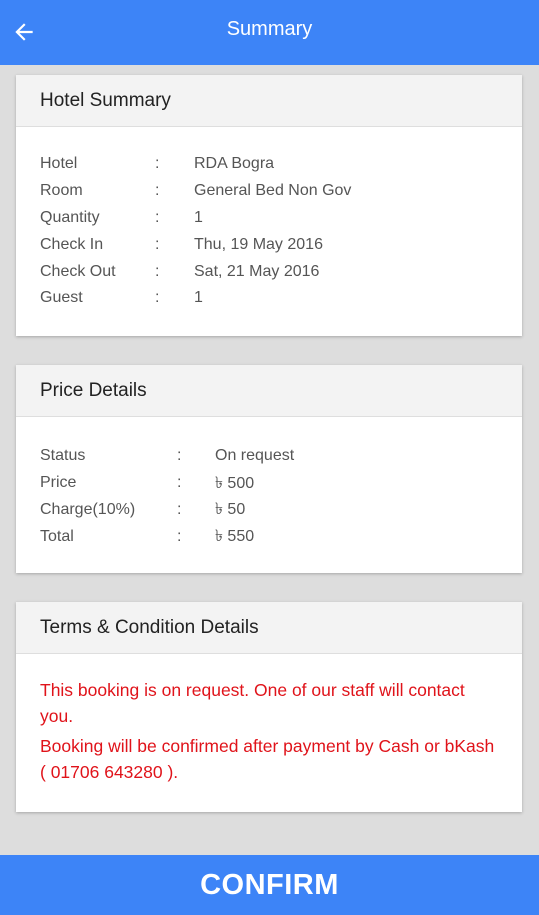 The image size is (539, 915). I want to click on card-title: Terms & Condition Details, so click(269, 628).